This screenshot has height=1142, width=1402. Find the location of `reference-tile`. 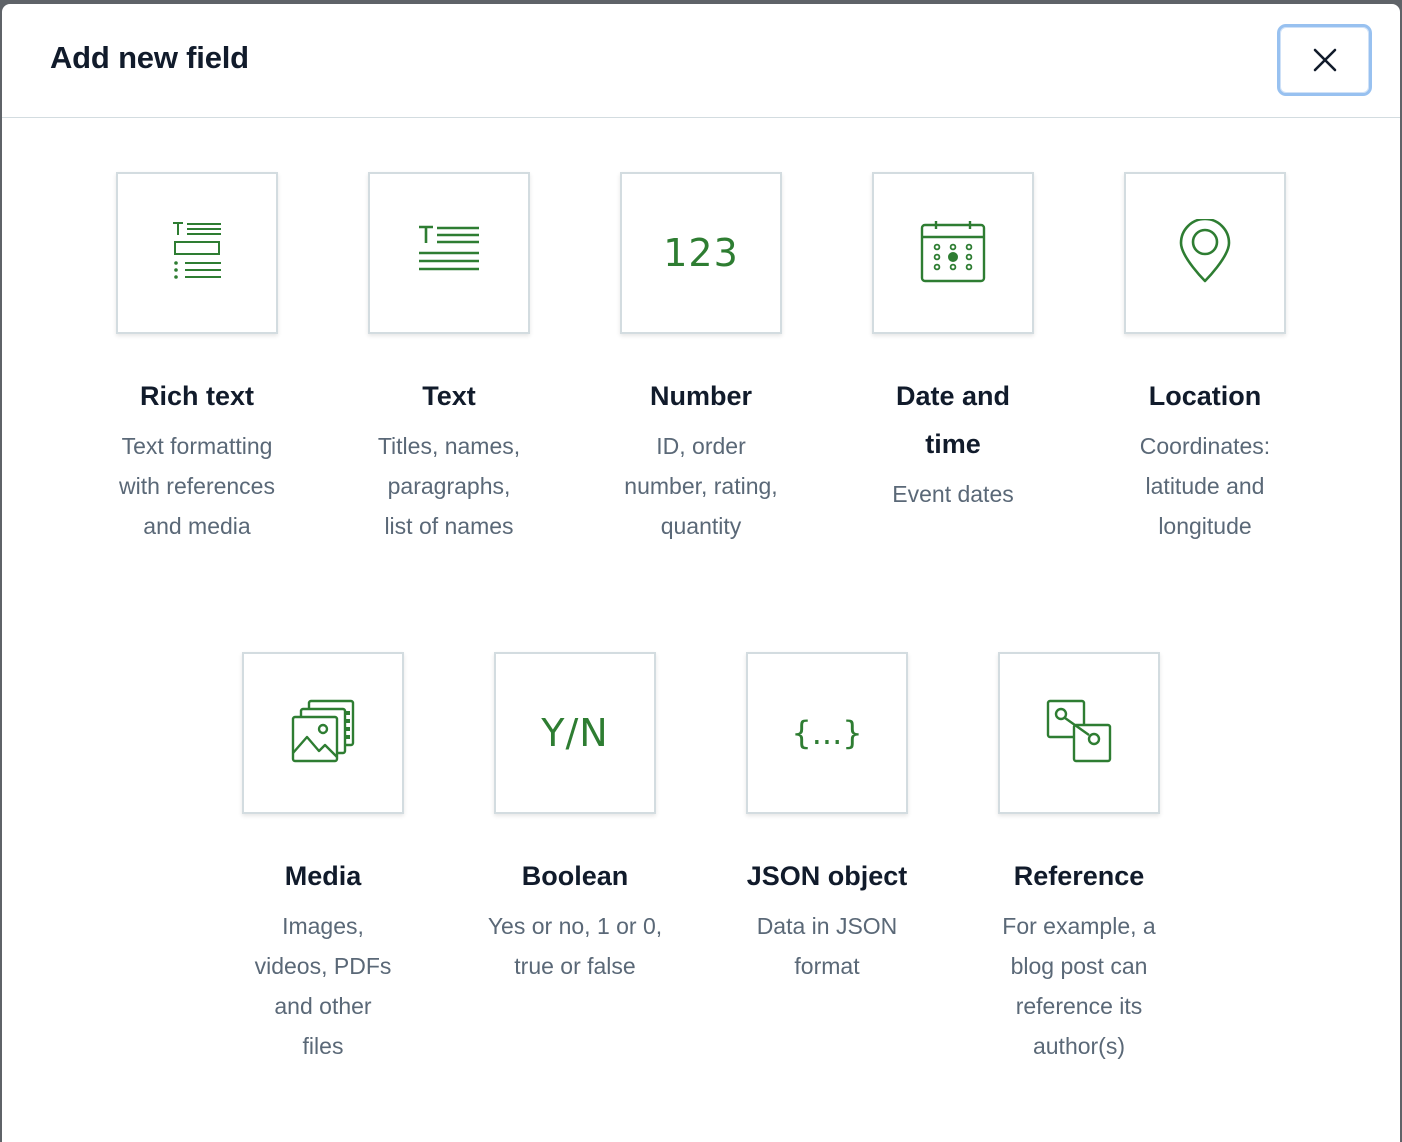

reference-tile is located at coordinates (1079, 733).